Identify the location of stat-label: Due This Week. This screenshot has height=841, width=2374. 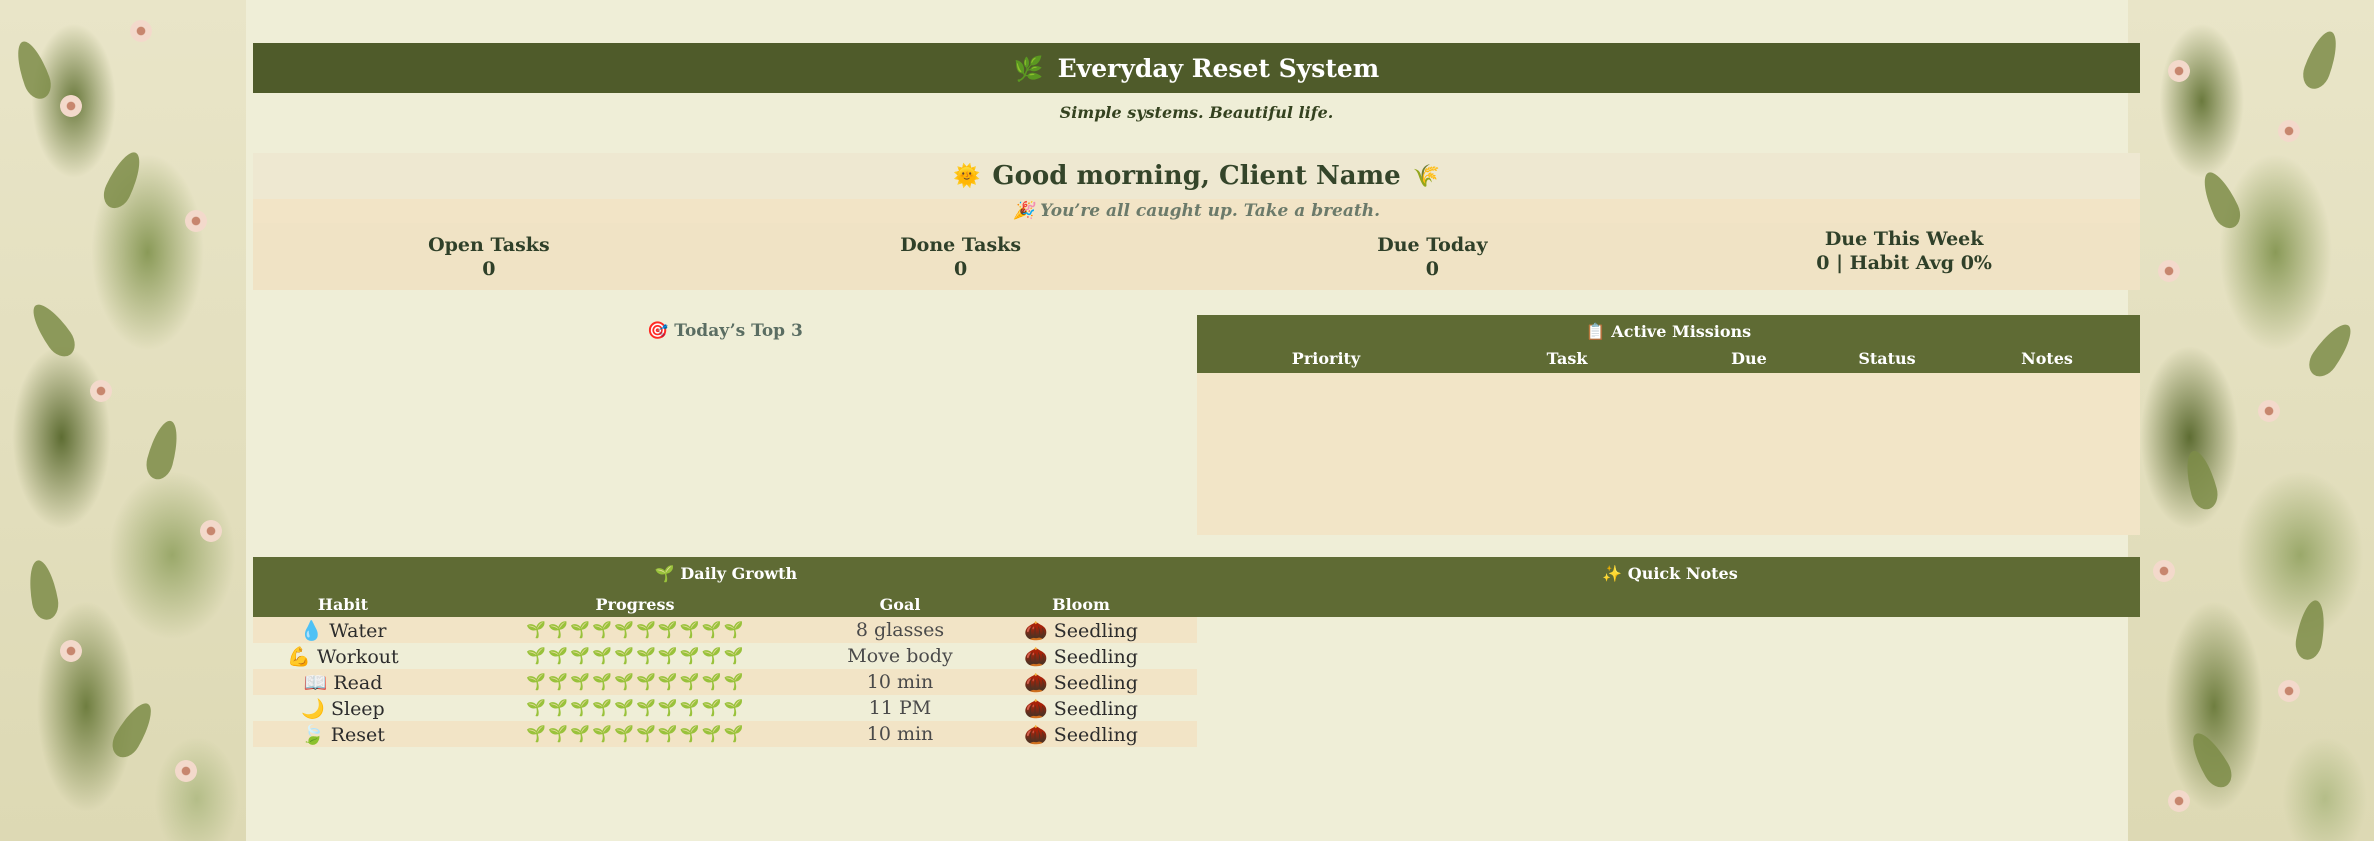
(1904, 239).